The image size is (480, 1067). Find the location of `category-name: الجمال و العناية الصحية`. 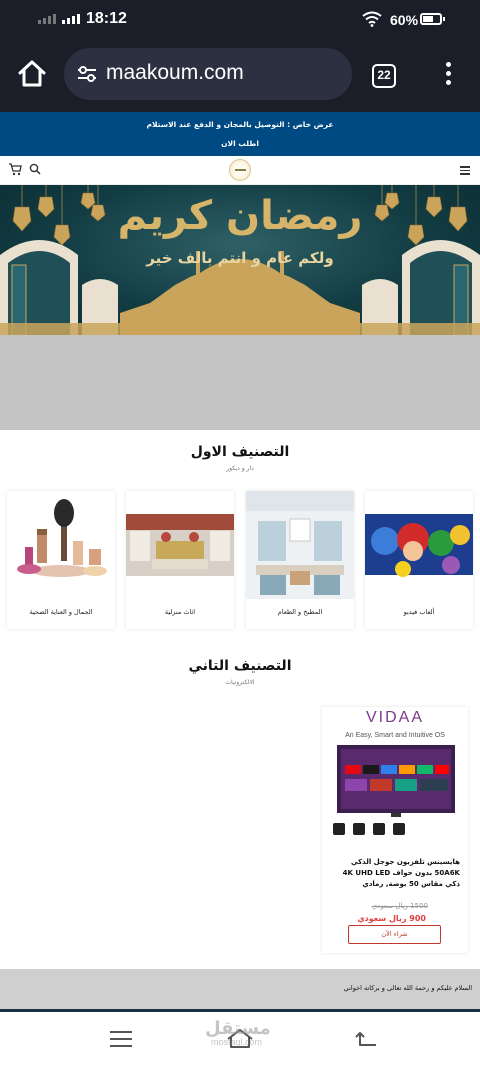

category-name: الجمال و العناية الصحية is located at coordinates (61, 612).